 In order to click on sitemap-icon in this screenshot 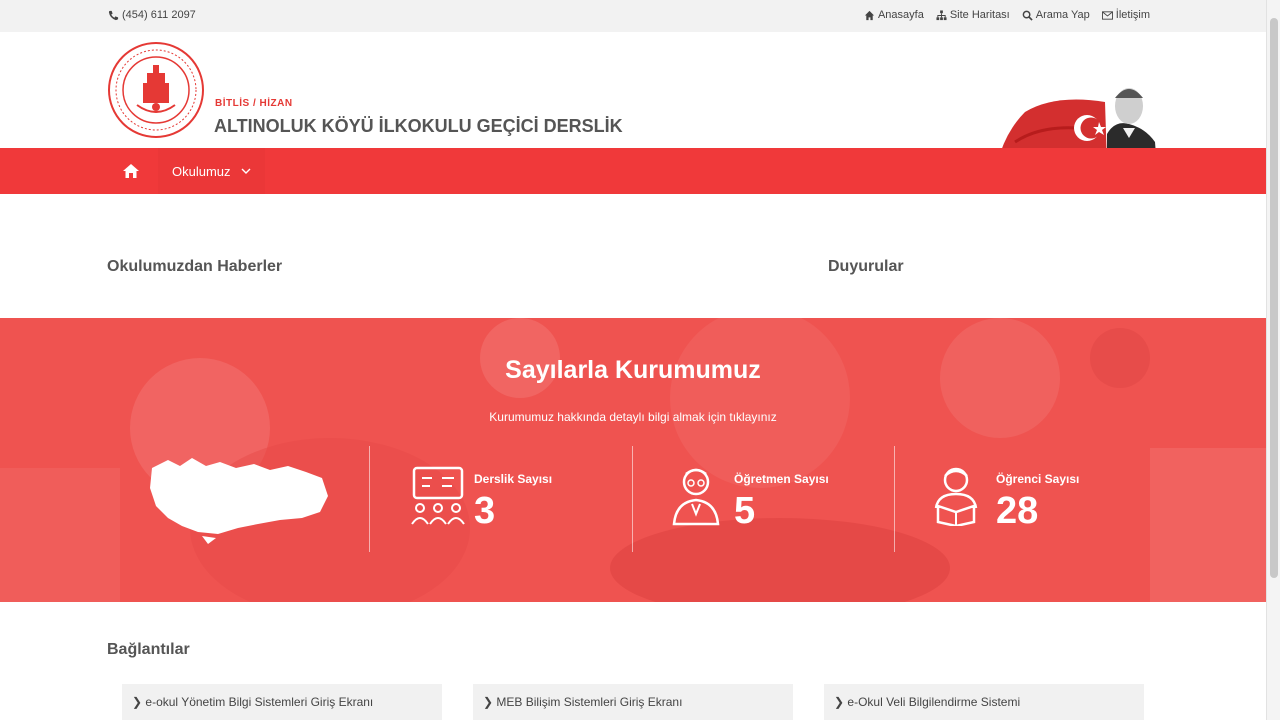, I will do `click(941, 14)`.